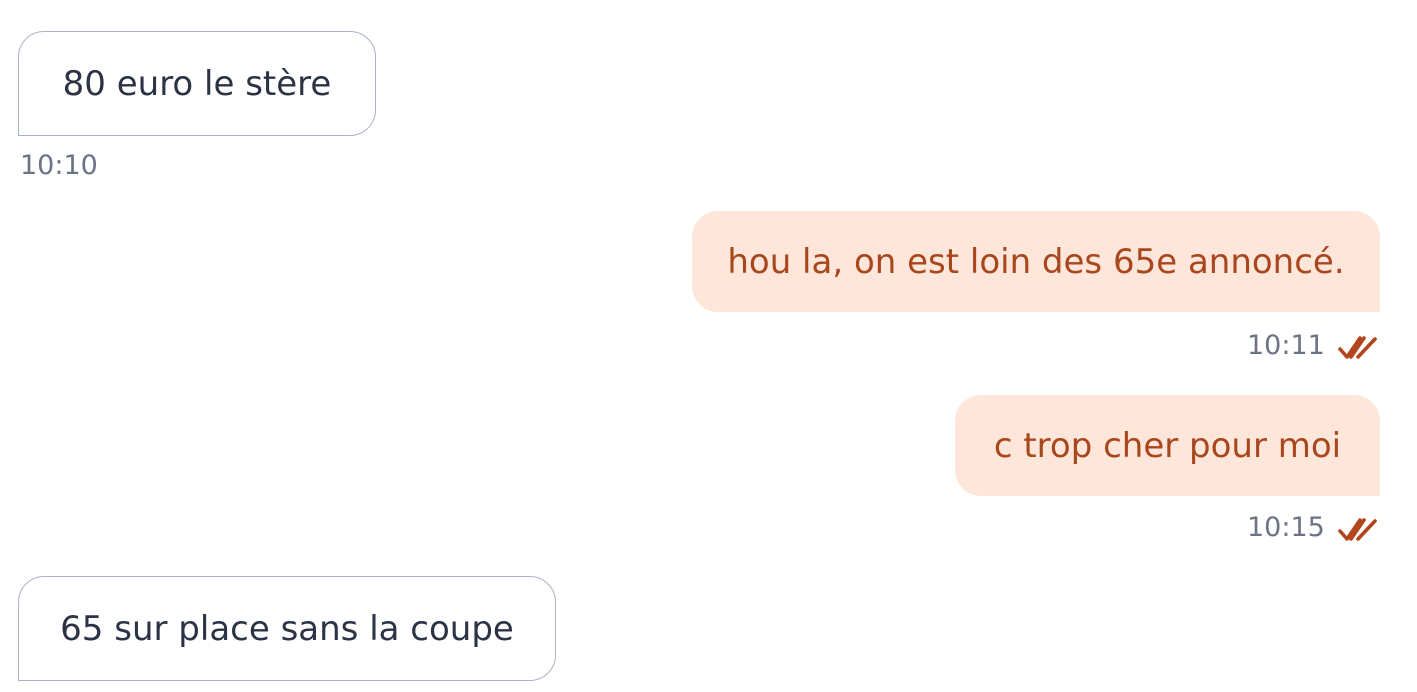 Image resolution: width=1417 pixels, height=692 pixels. I want to click on message-bubble-sent: hou la, on est loin des 65e annoncé., so click(1036, 261).